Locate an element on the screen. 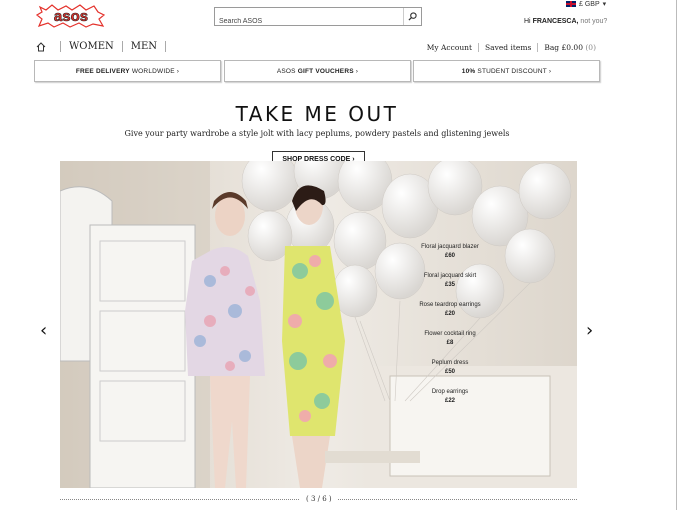  search-box is located at coordinates (318, 18).